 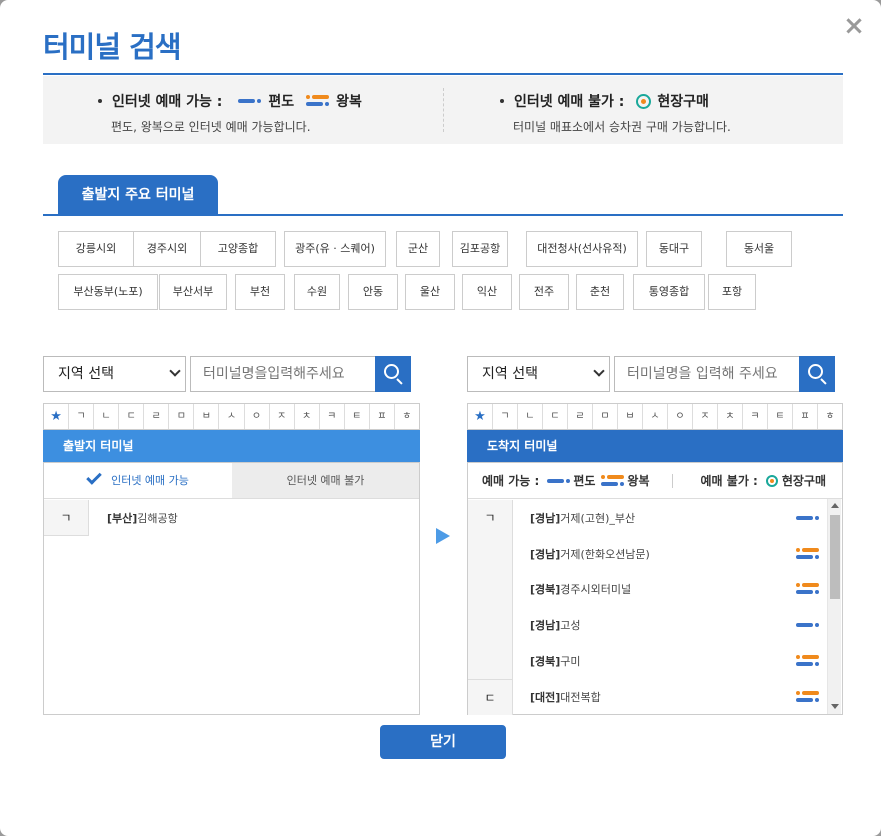 What do you see at coordinates (238, 249) in the screenshot?
I see `terminal-chip: 고양종합` at bounding box center [238, 249].